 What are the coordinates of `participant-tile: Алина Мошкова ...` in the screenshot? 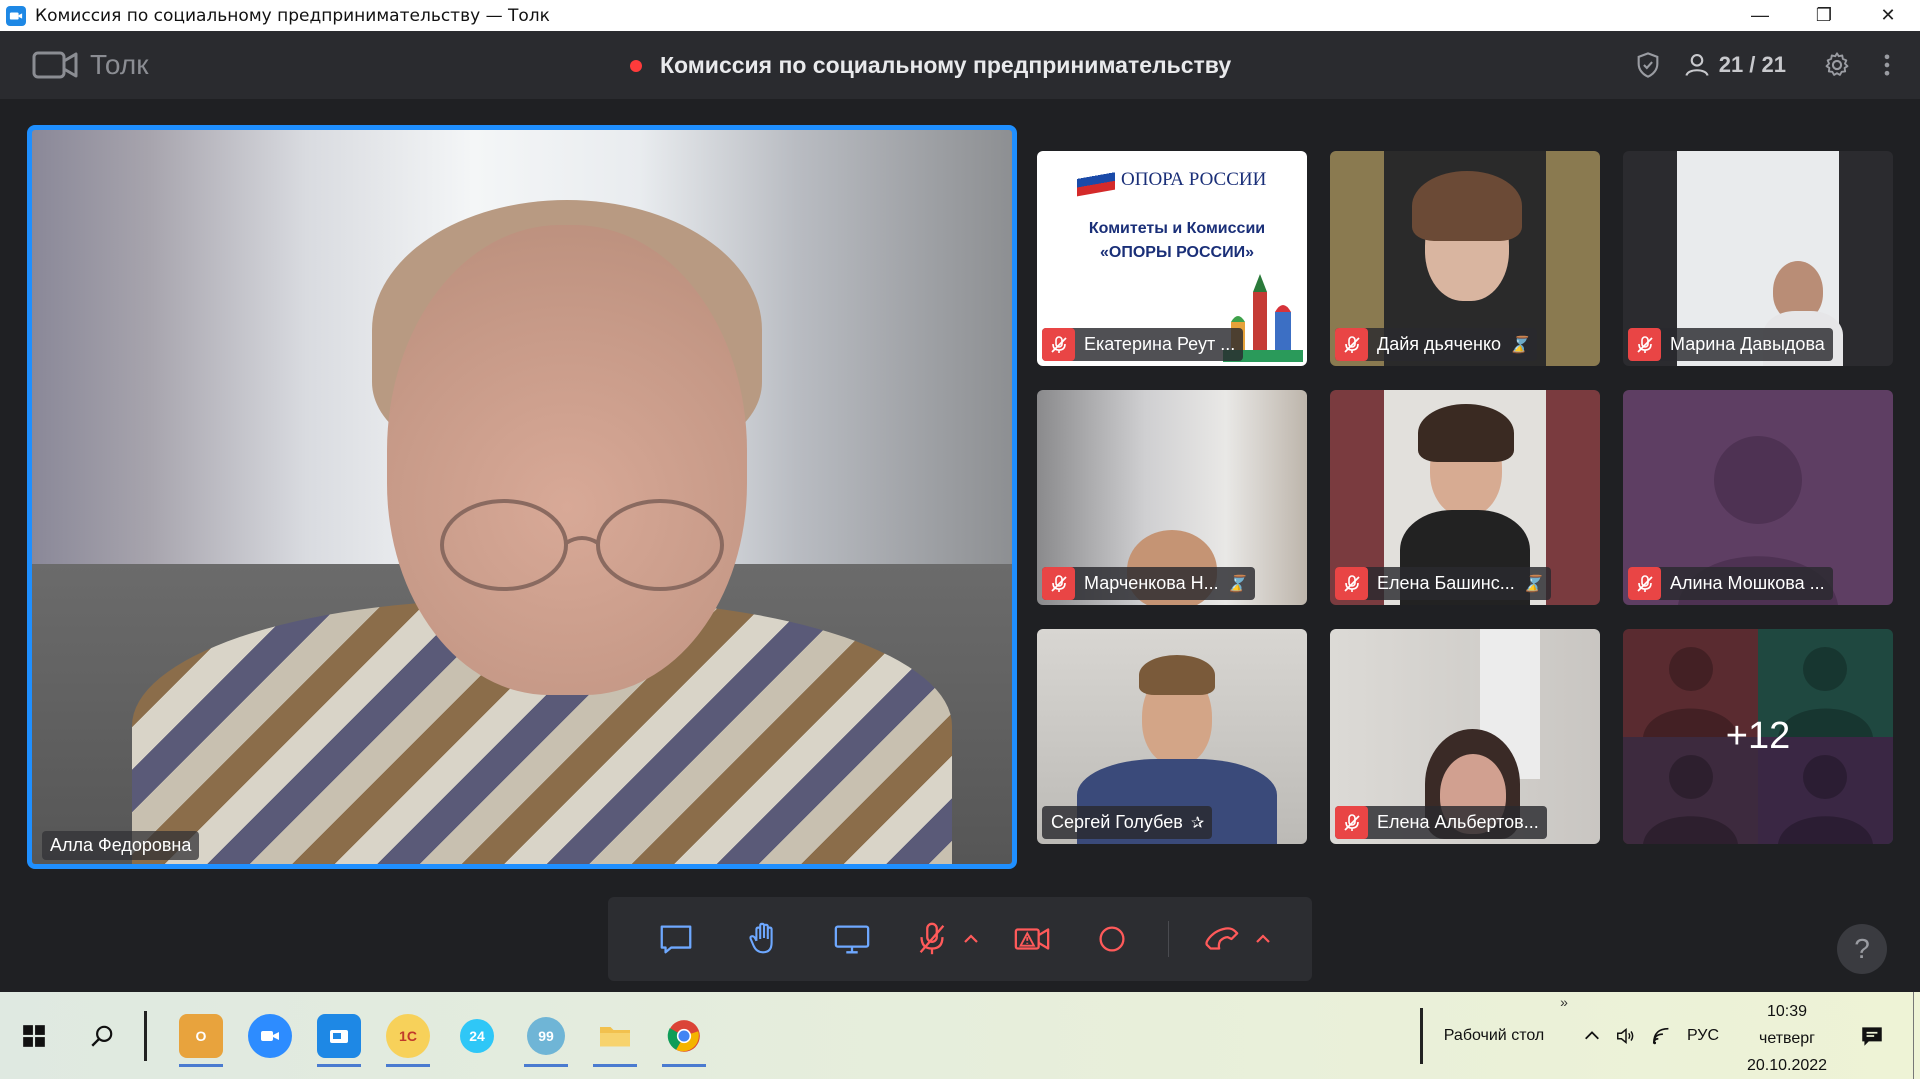 It's located at (1758, 497).